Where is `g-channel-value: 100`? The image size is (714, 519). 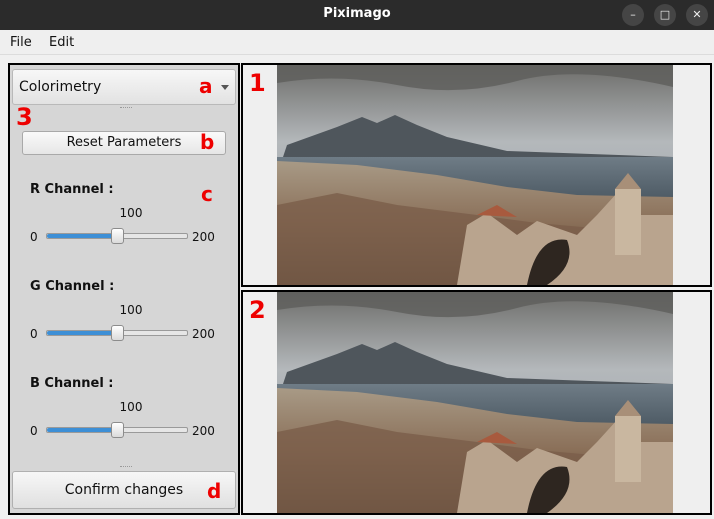 g-channel-value: 100 is located at coordinates (131, 310).